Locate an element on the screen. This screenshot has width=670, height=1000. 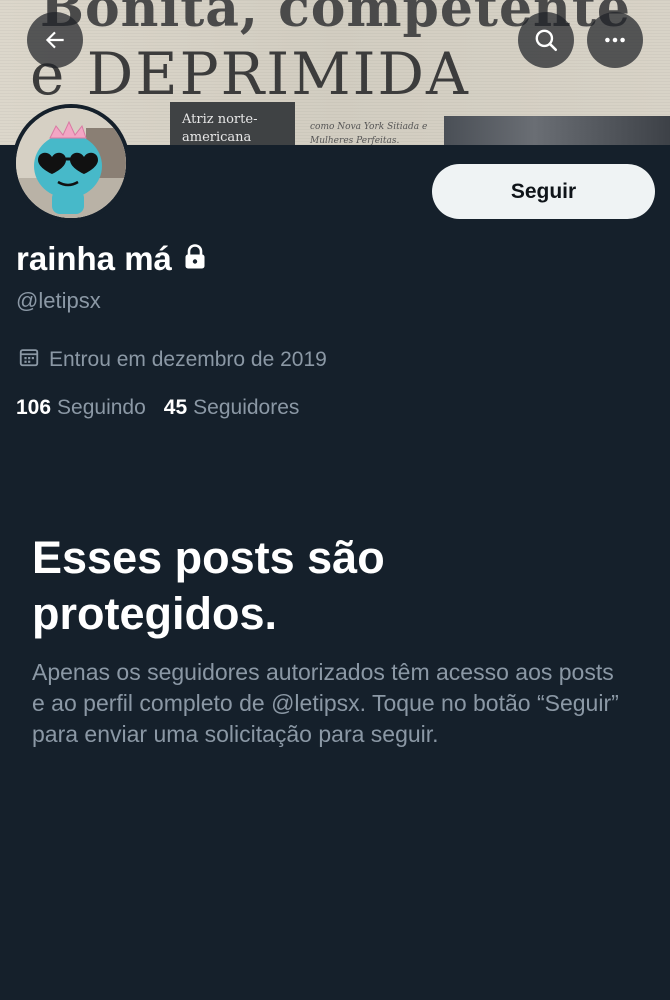
search-button is located at coordinates (546, 40).